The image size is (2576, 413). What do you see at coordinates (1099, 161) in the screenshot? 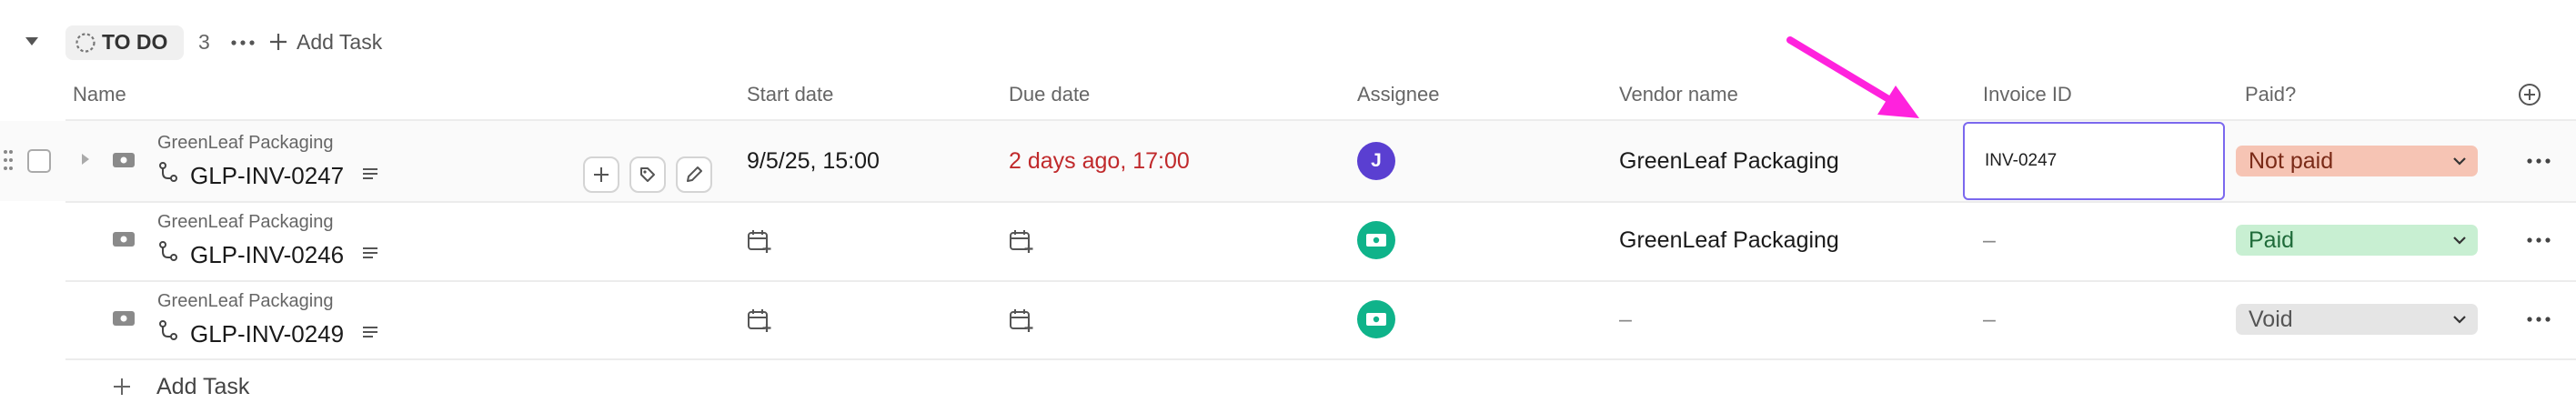
I see `due-date-value: 2 days ago, 17:00` at bounding box center [1099, 161].